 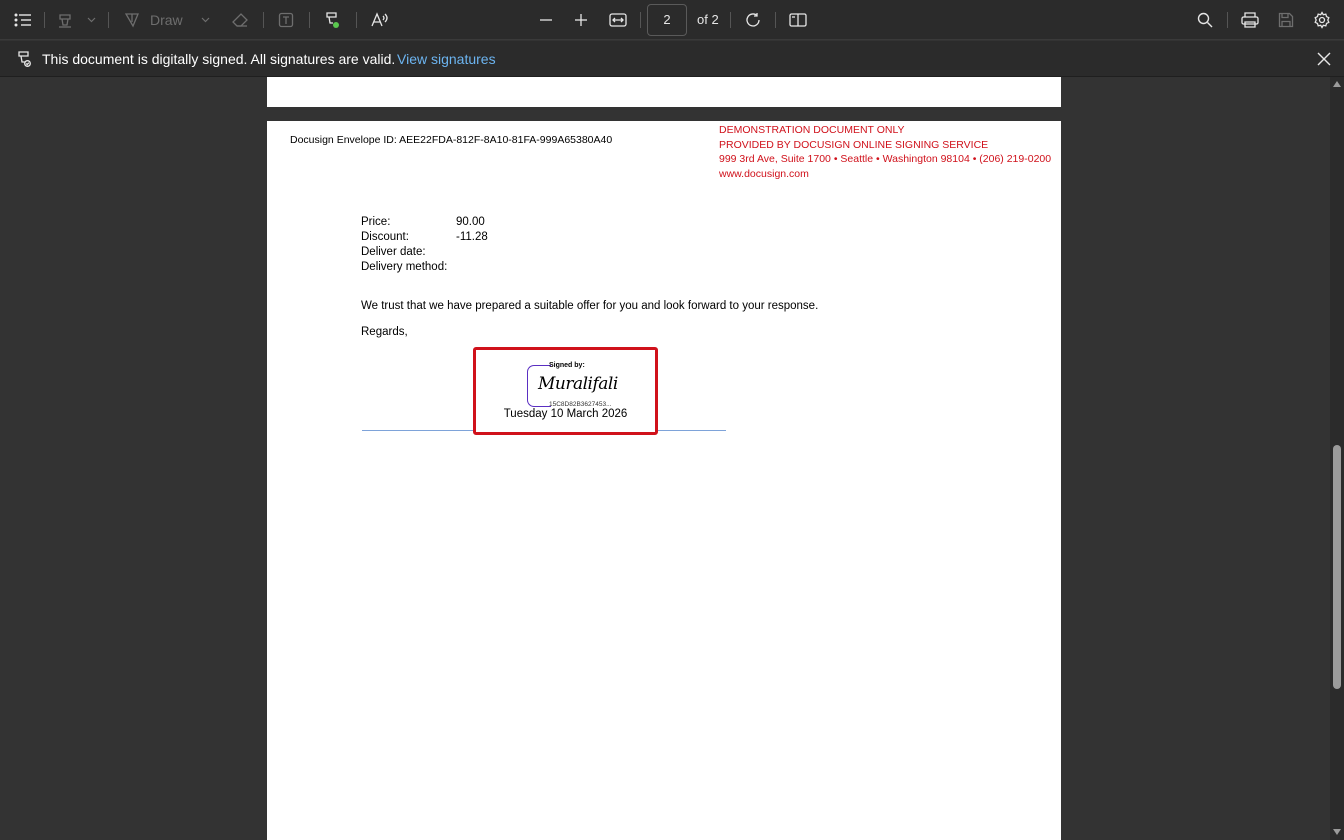 I want to click on highlight-dropdown-chevron-icon, so click(x=91, y=20).